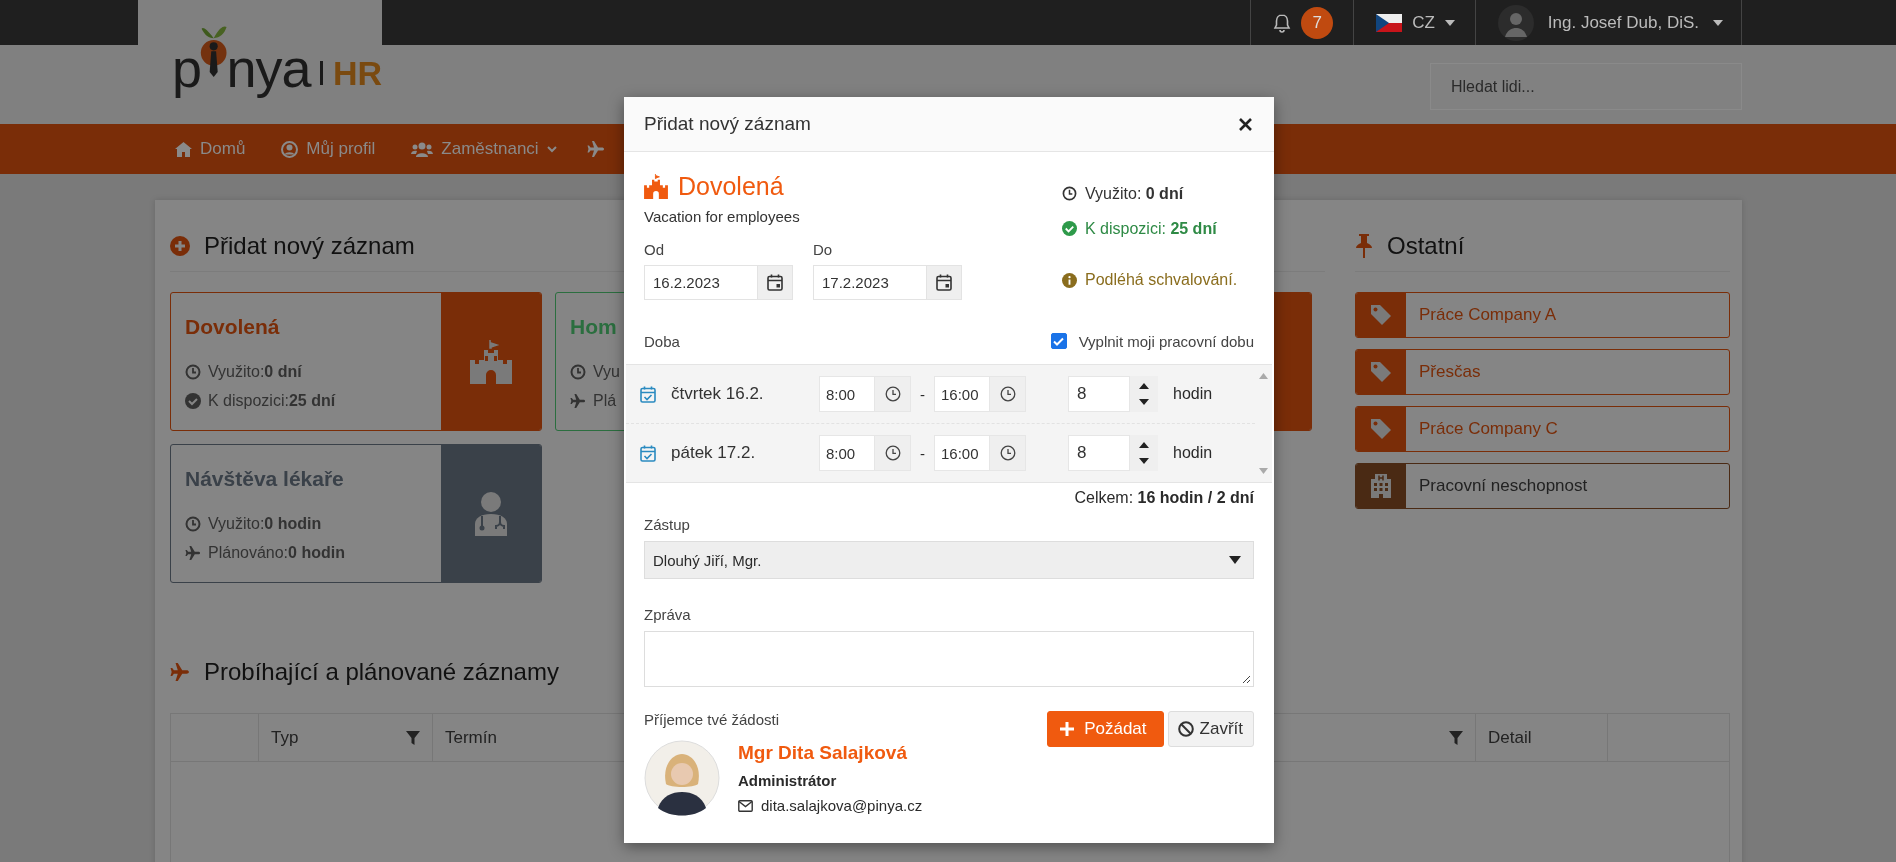 Image resolution: width=1896 pixels, height=862 pixels. Describe the element at coordinates (491, 513) in the screenshot. I see `doctor-icon` at that location.